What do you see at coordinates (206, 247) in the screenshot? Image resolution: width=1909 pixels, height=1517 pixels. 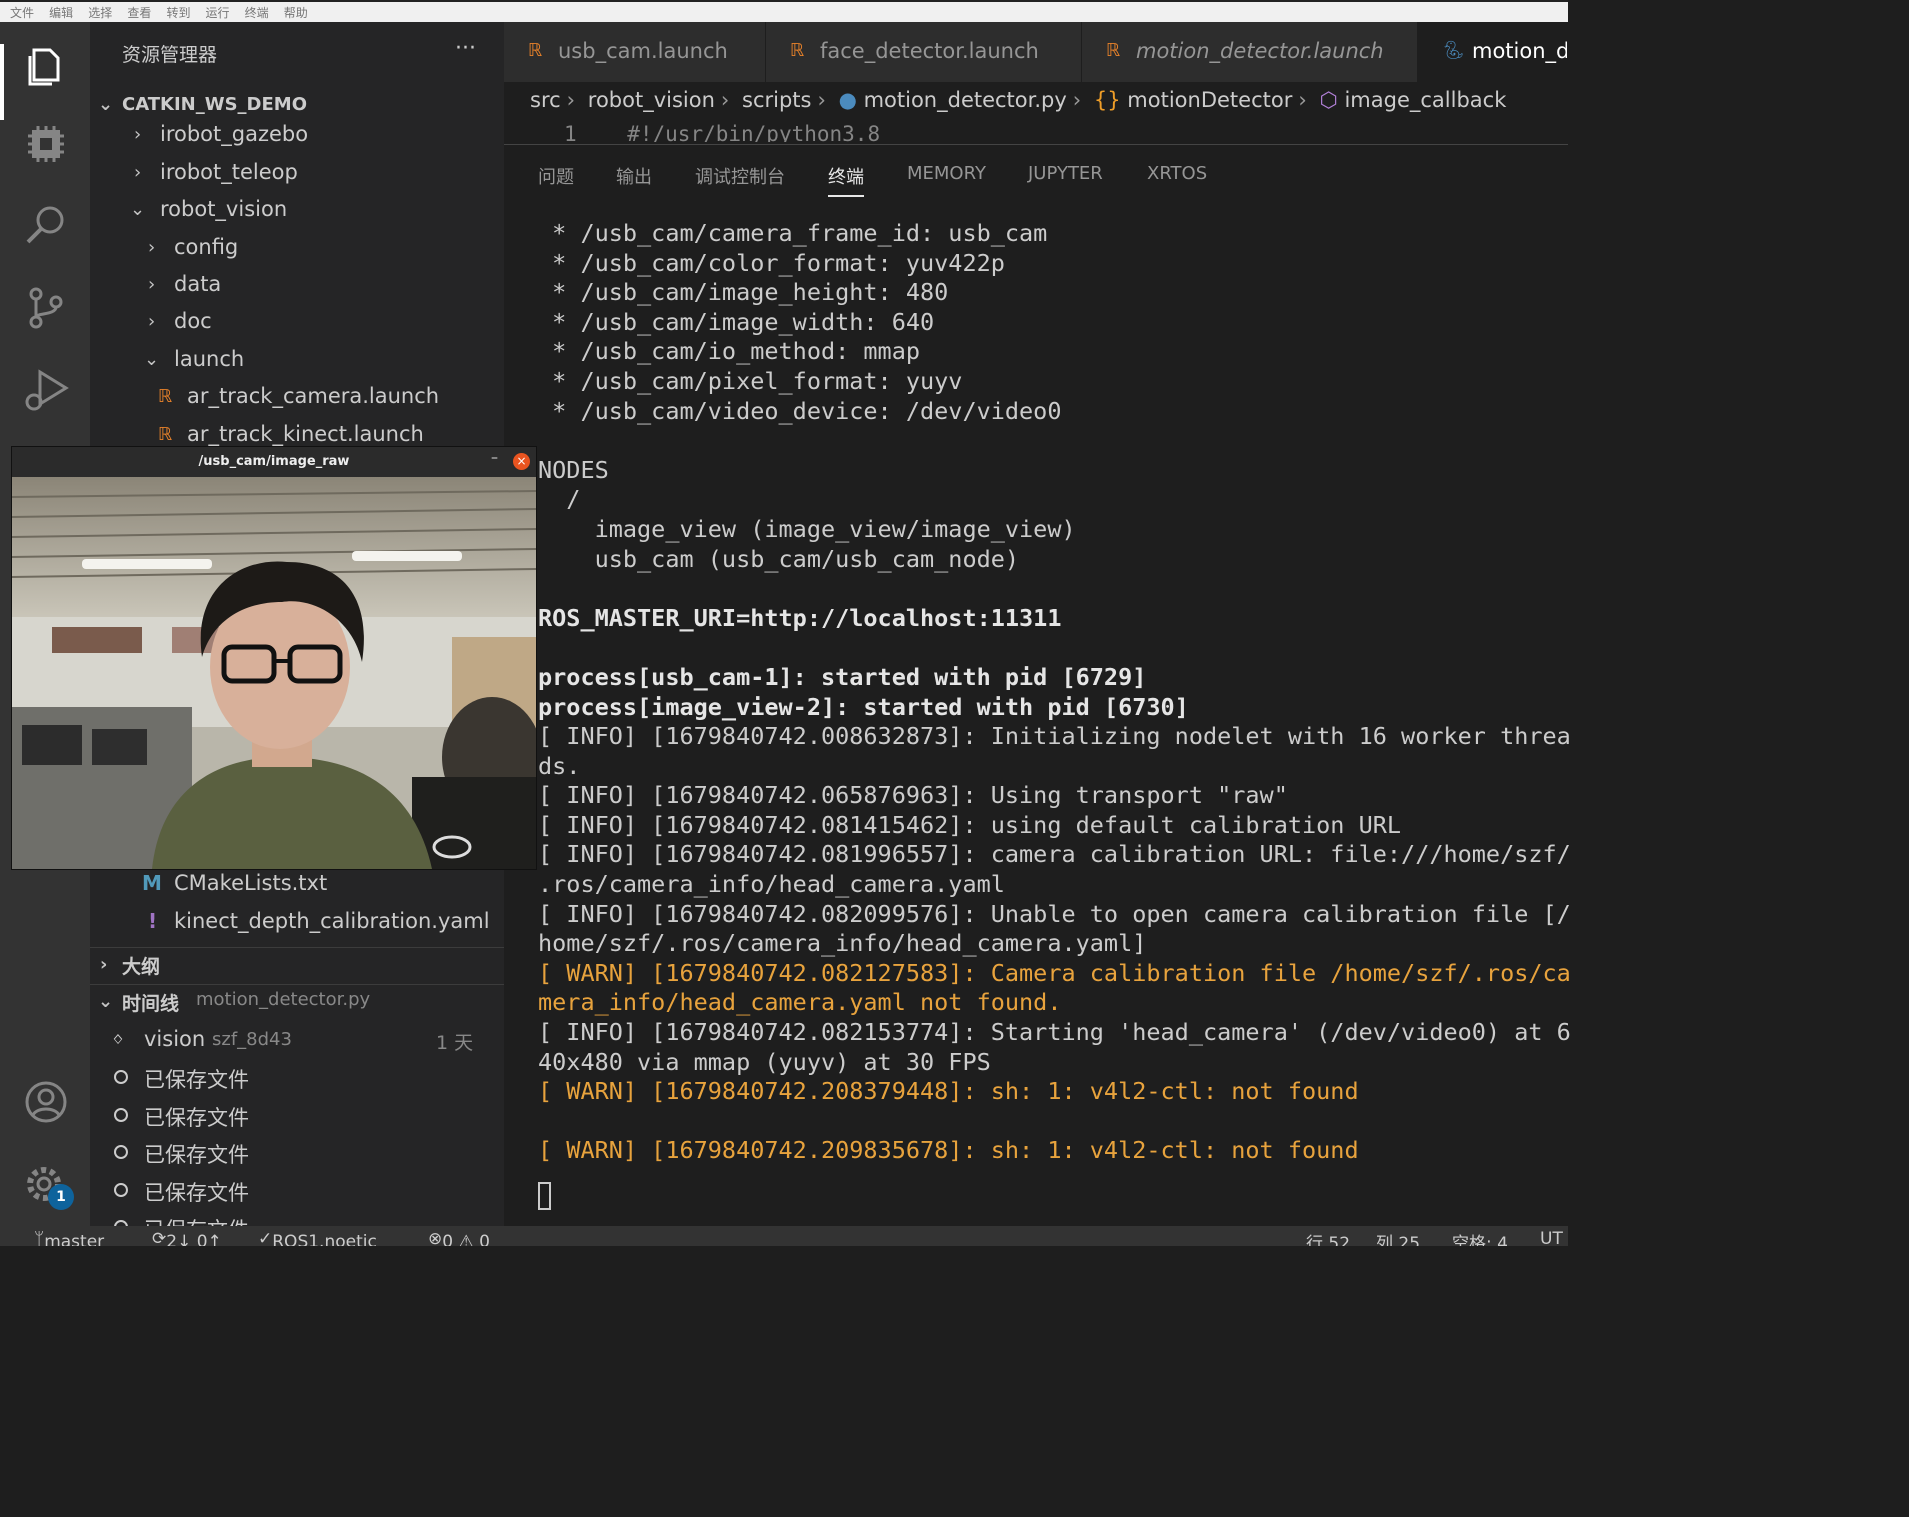 I see `tree-item-label: config` at bounding box center [206, 247].